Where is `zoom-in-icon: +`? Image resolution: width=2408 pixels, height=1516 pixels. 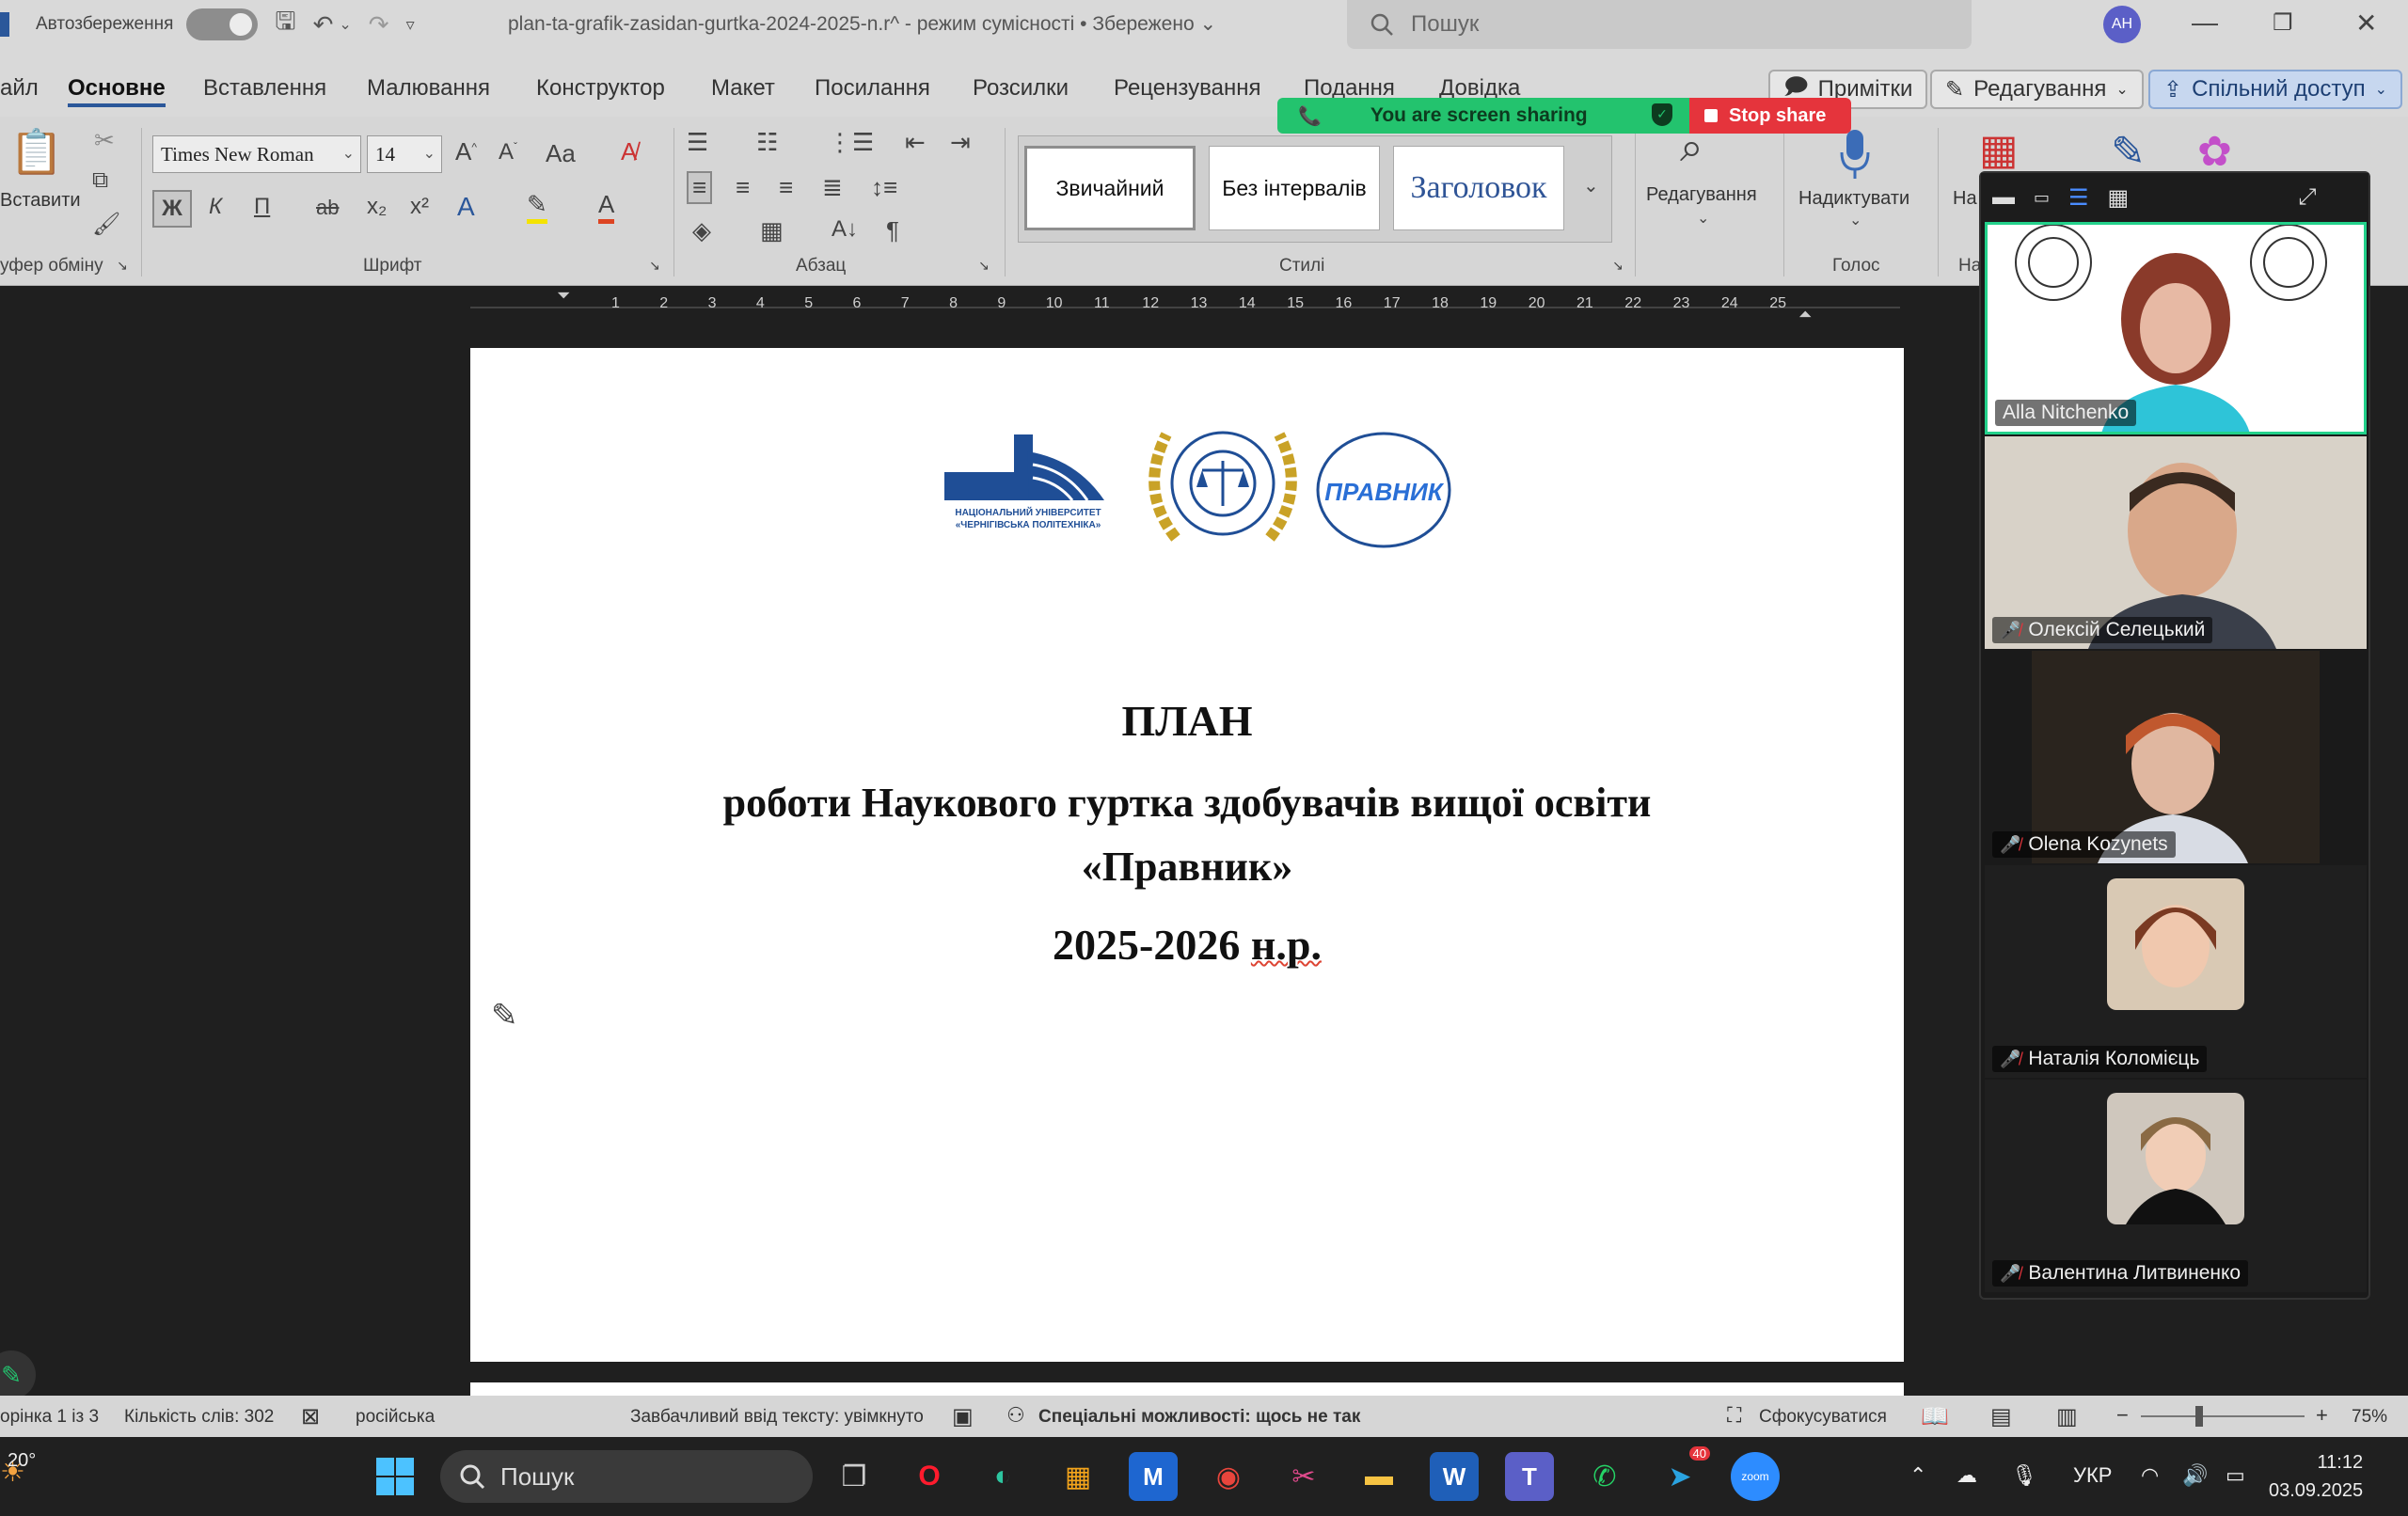
zoom-in-icon: + is located at coordinates (2322, 1415).